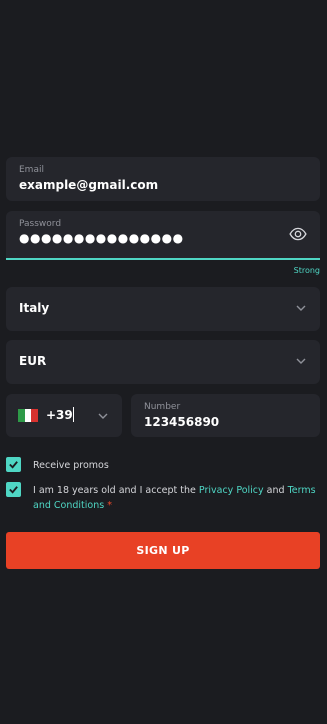 This screenshot has height=724, width=327. I want to click on terms-prefix: I am 18 years old and I accept the, so click(116, 490).